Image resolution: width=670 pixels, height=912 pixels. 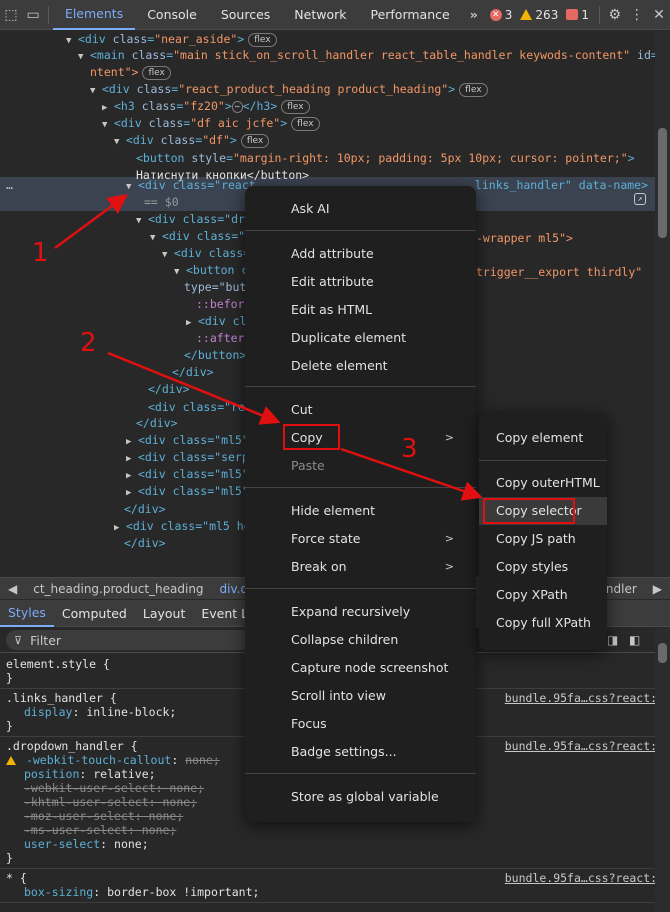 What do you see at coordinates (16, 878) in the screenshot?
I see `css-selector: * {` at bounding box center [16, 878].